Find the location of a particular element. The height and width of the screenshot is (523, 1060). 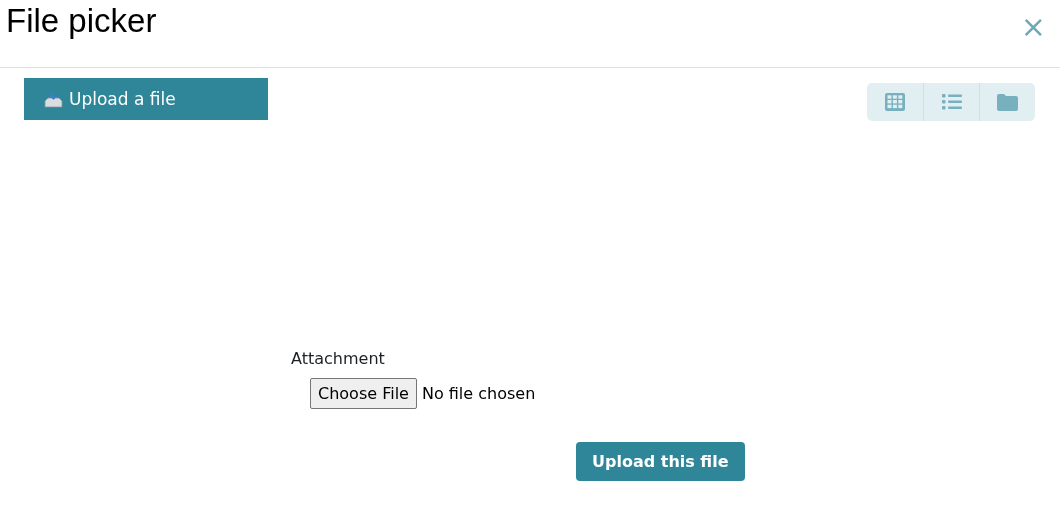

file-status: No file chosen is located at coordinates (478, 393).